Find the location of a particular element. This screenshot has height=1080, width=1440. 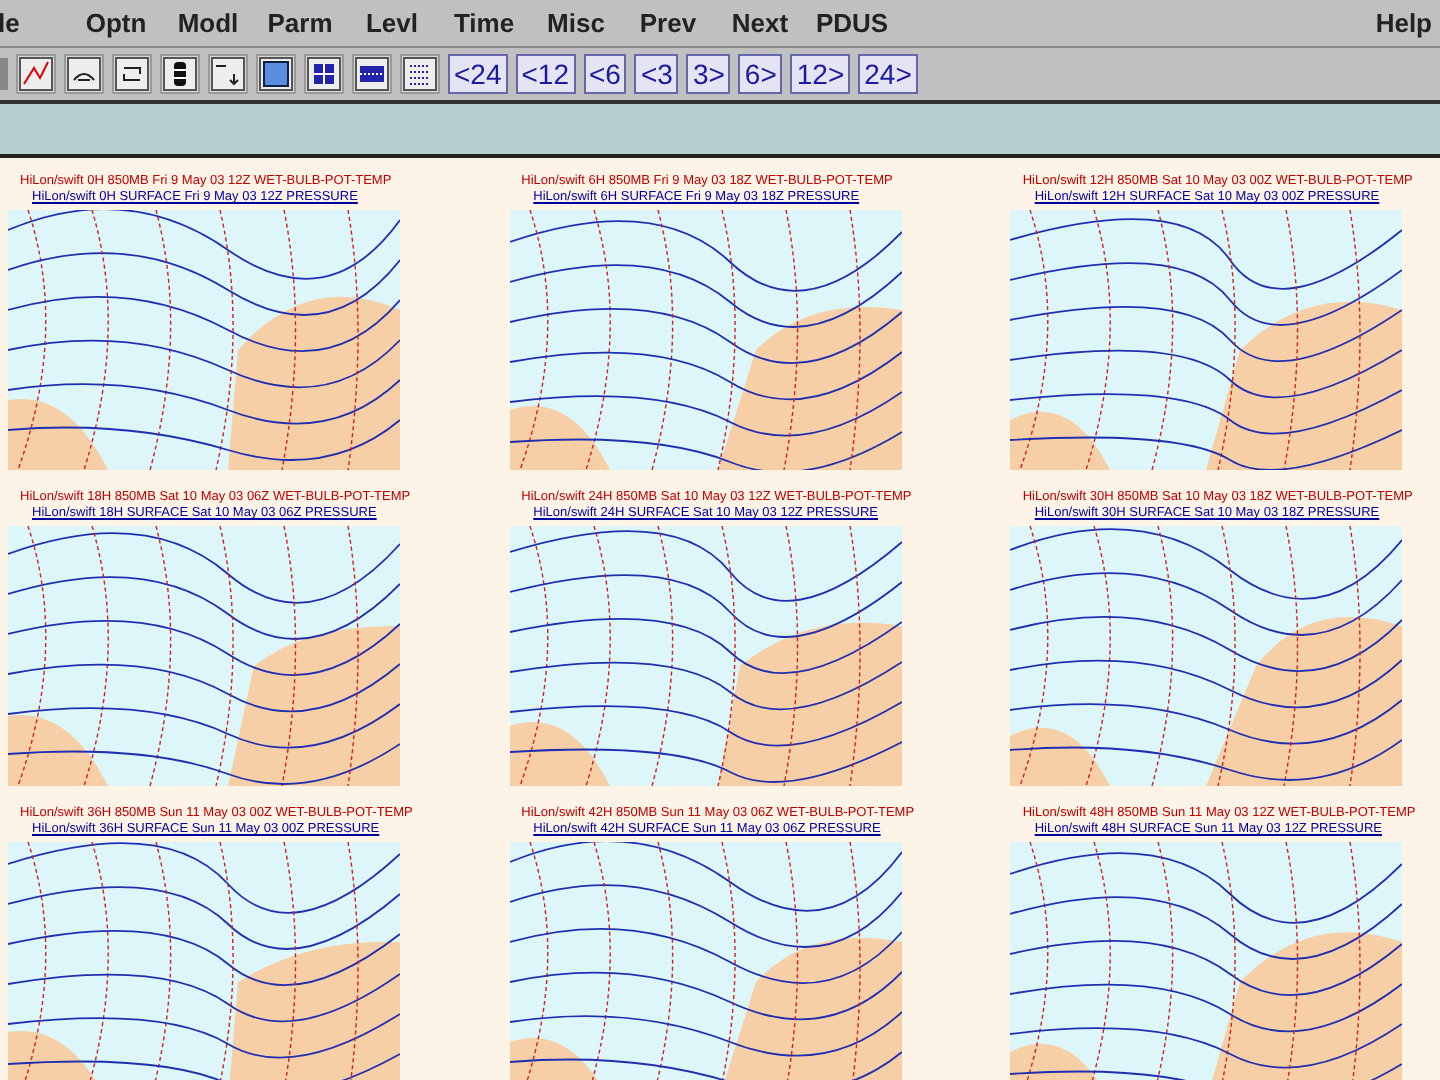

time-step-button: 24> is located at coordinates (888, 74).